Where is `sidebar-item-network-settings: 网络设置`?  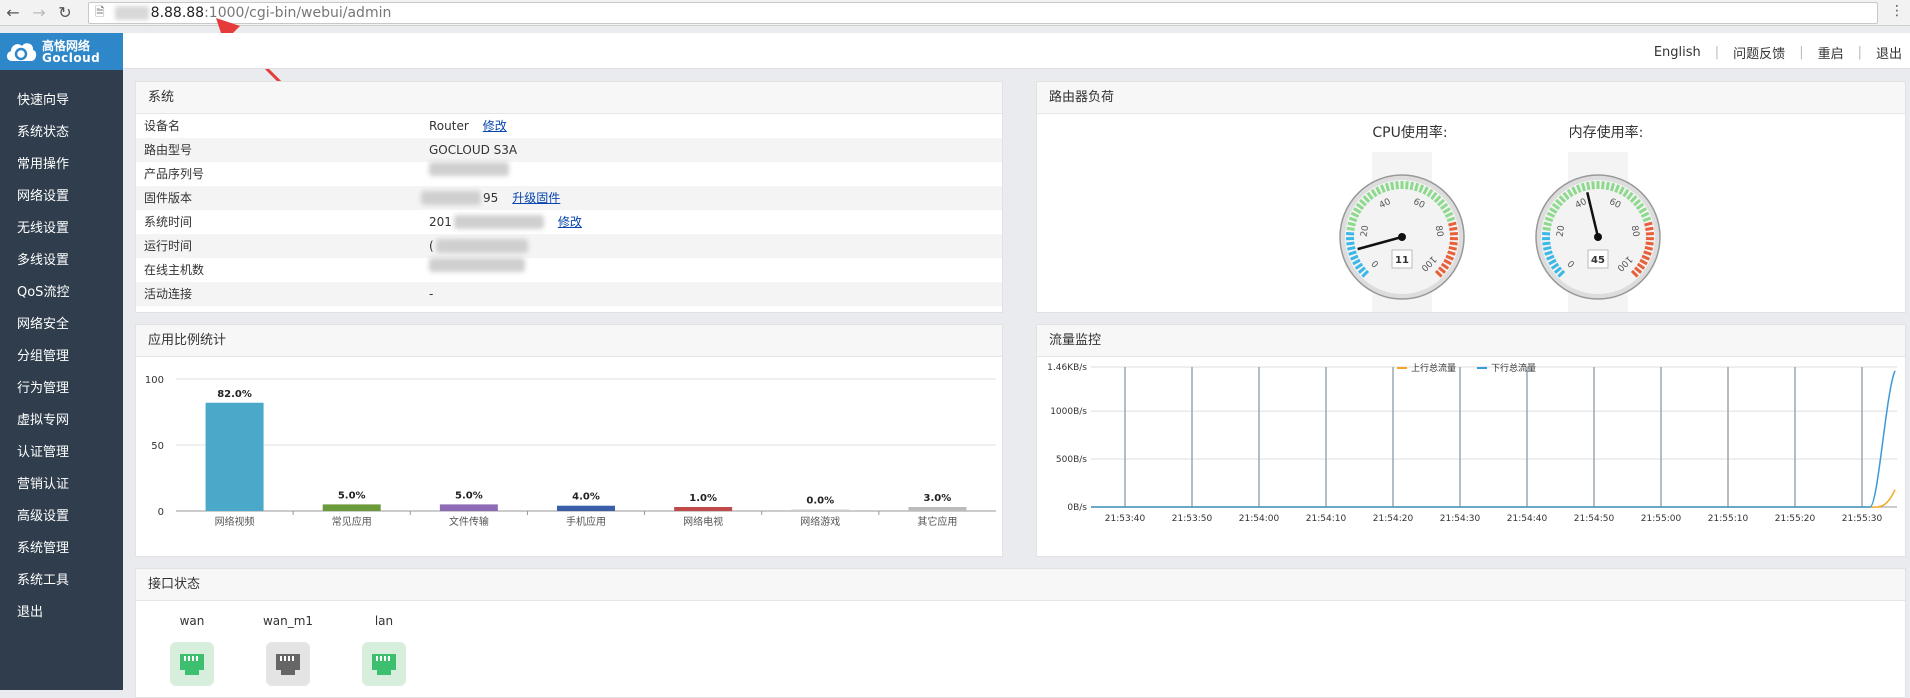 sidebar-item-network-settings: 网络设置 is located at coordinates (61, 197).